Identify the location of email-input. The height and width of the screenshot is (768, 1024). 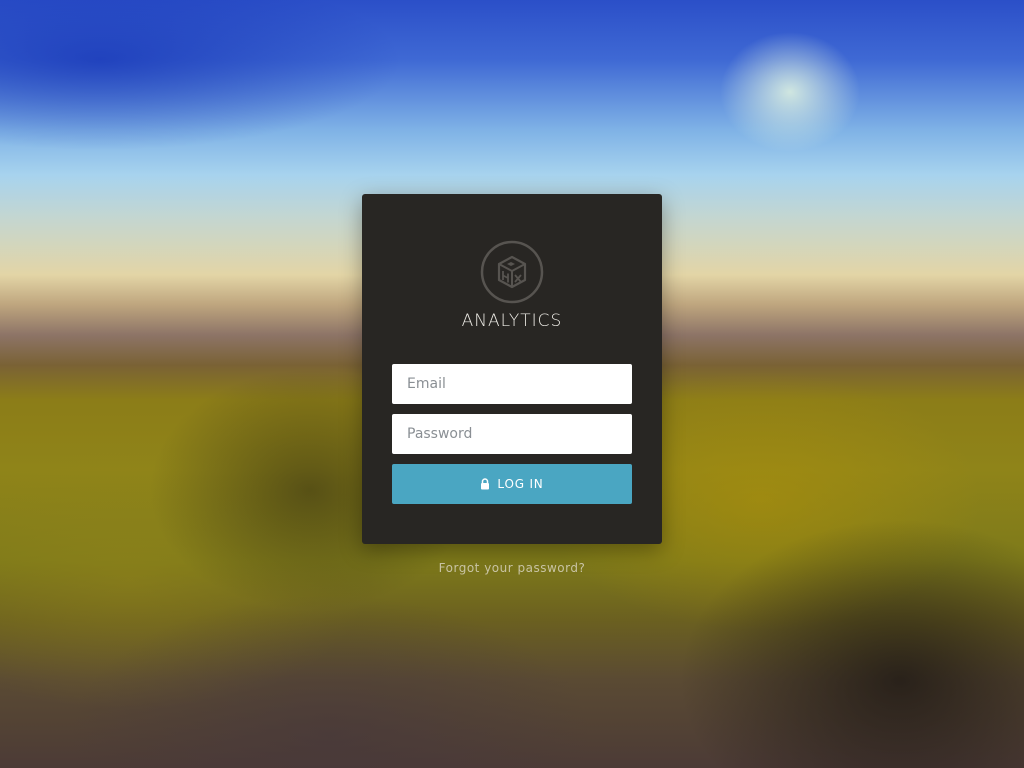
(512, 384).